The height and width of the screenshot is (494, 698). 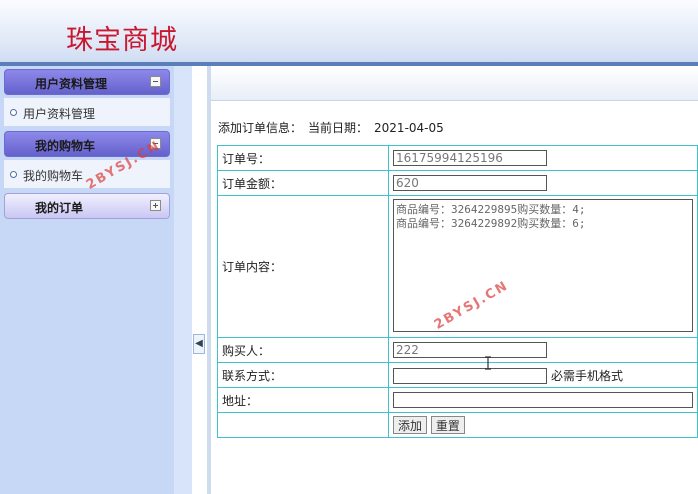 What do you see at coordinates (303, 158) in the screenshot?
I see `order-no-label: 订单号：` at bounding box center [303, 158].